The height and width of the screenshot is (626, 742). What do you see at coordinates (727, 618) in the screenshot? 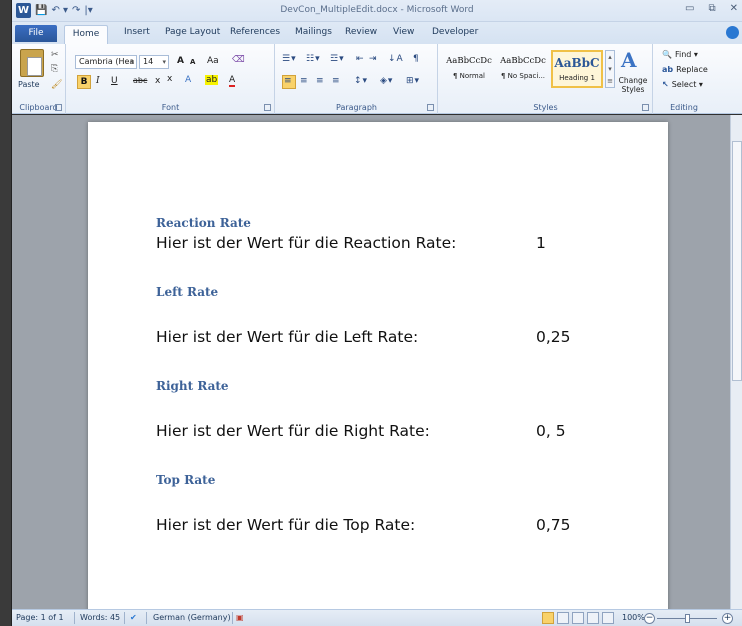
I see `zoom-in-icon: +` at bounding box center [727, 618].